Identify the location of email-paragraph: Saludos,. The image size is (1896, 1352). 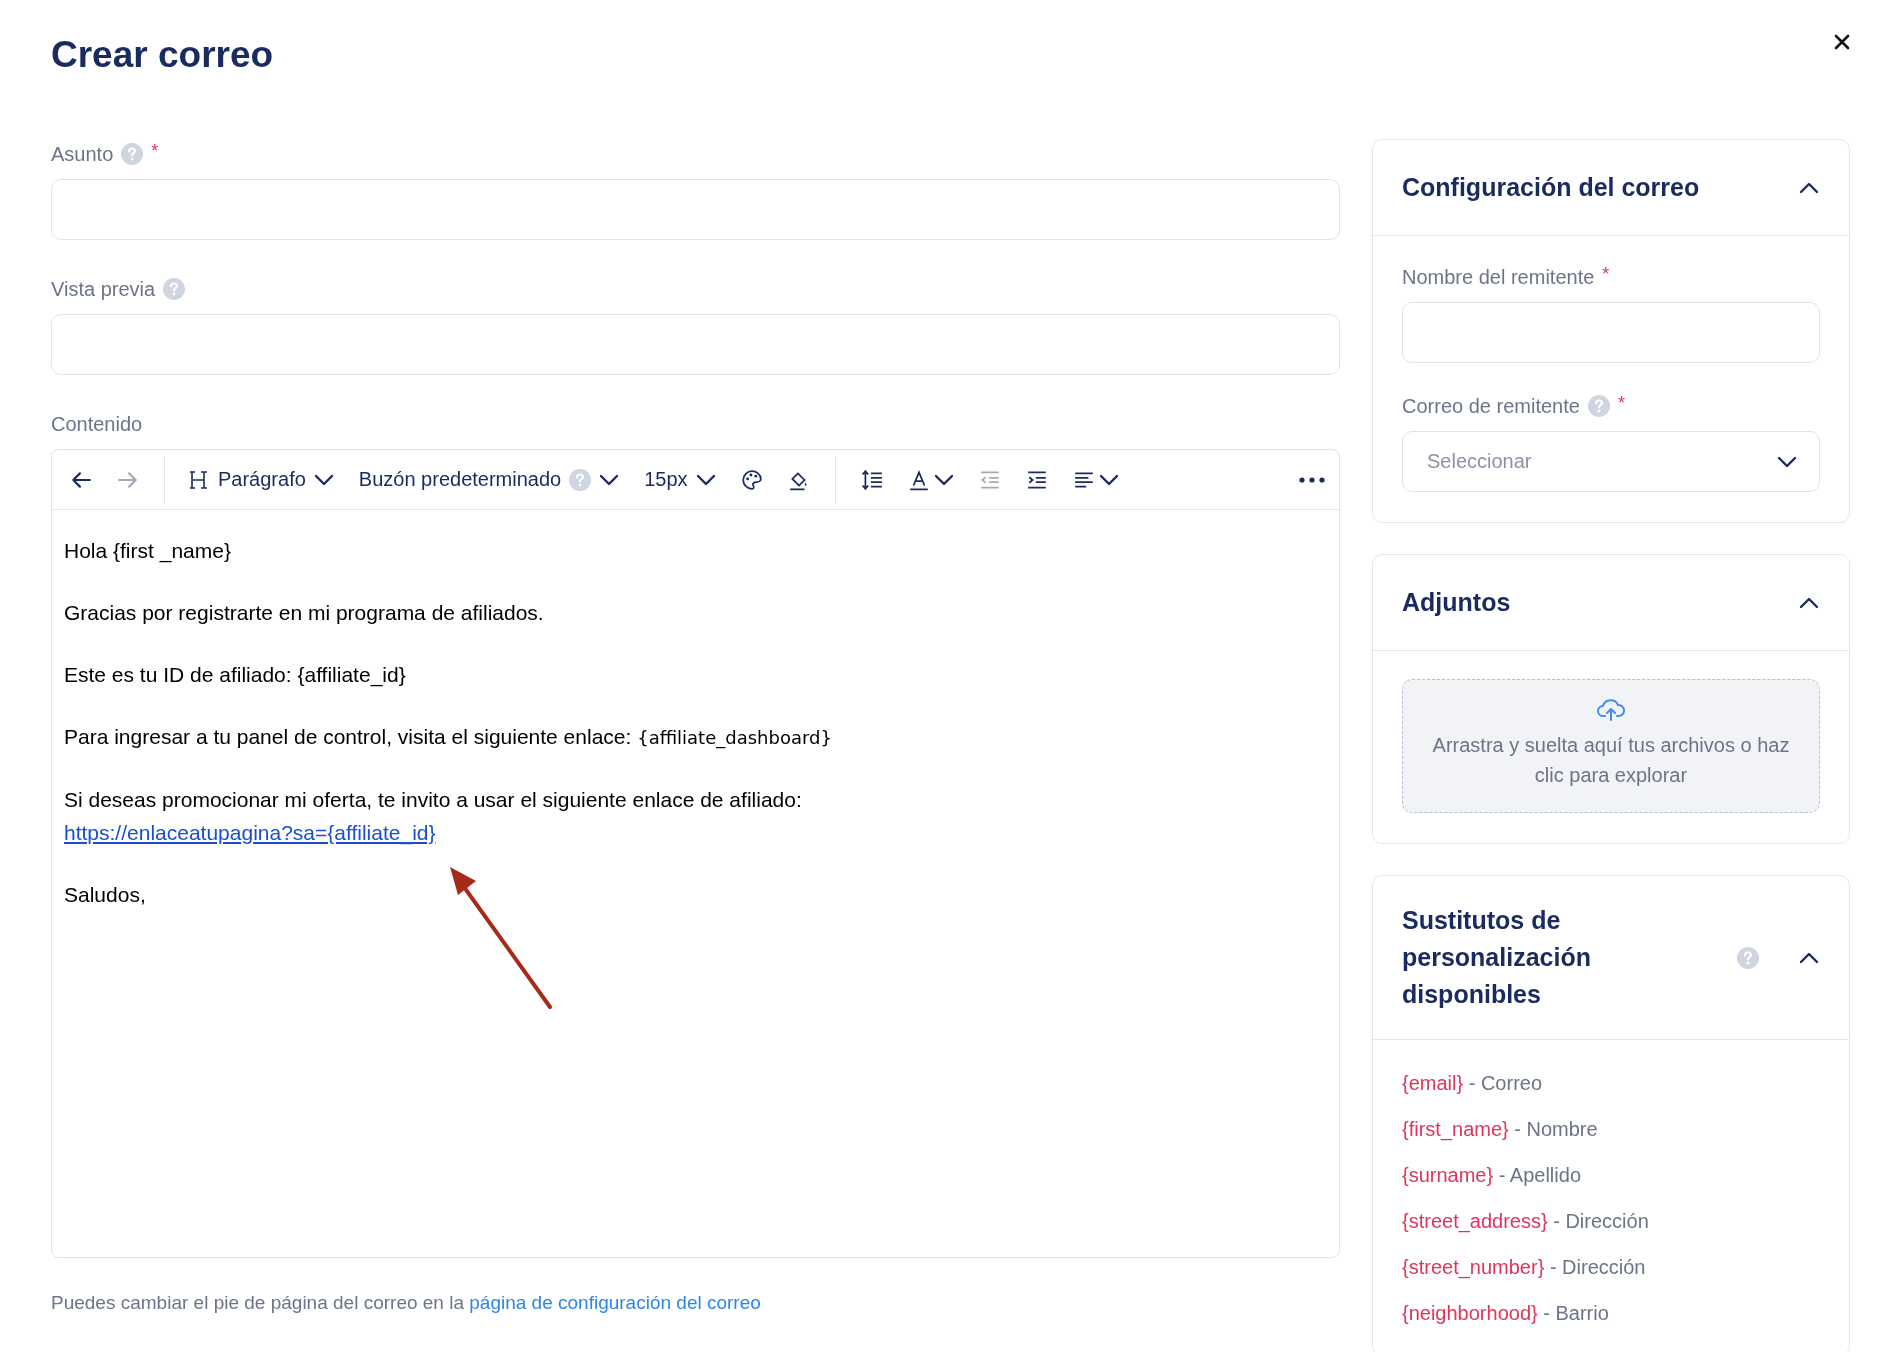
(105, 895).